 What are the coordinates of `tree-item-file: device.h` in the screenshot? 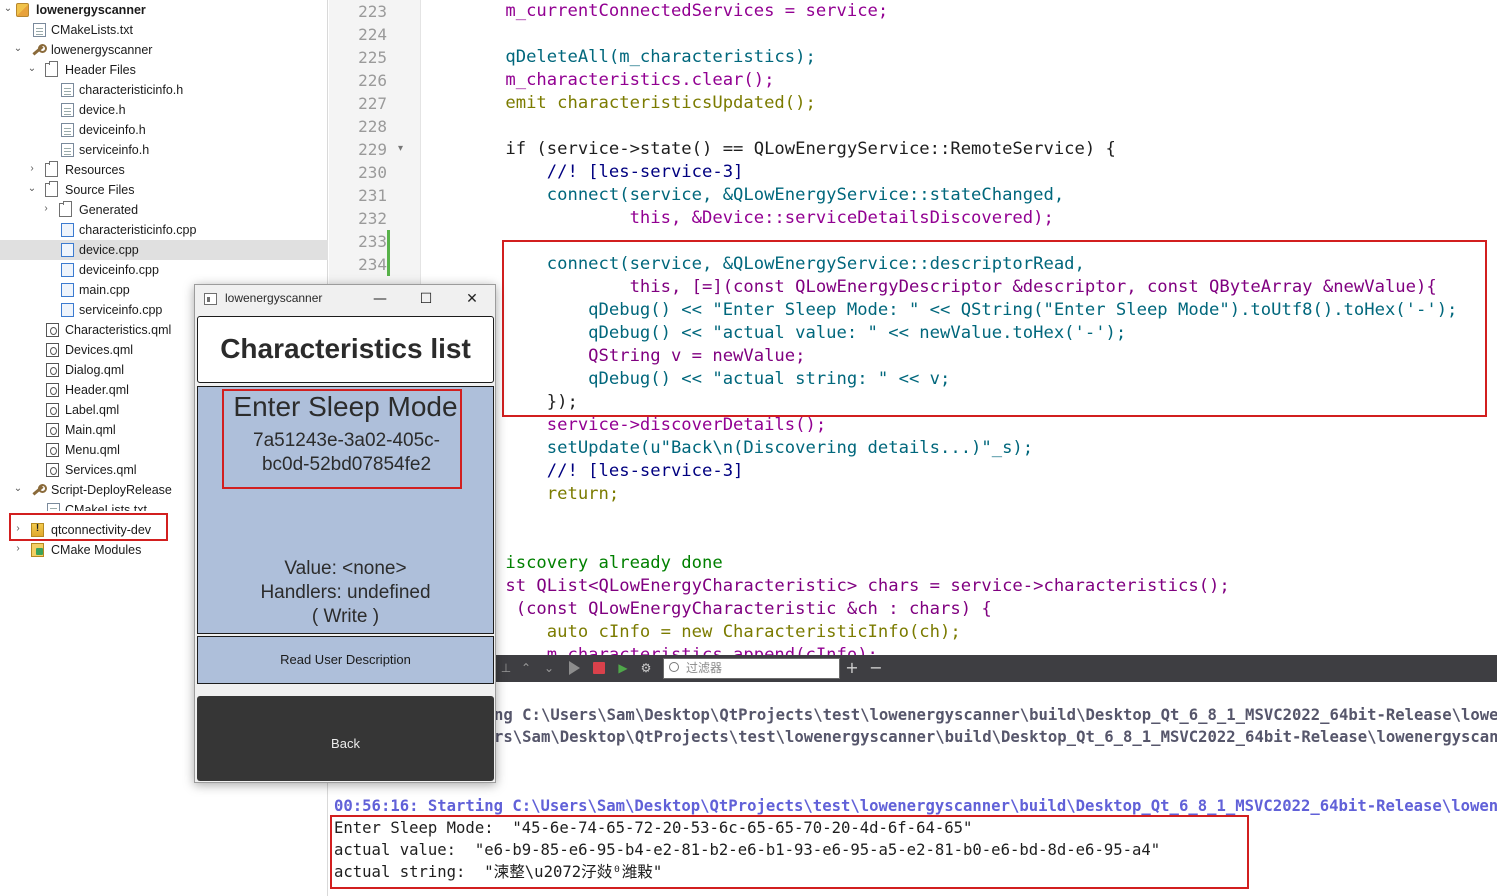 It's located at (164, 110).